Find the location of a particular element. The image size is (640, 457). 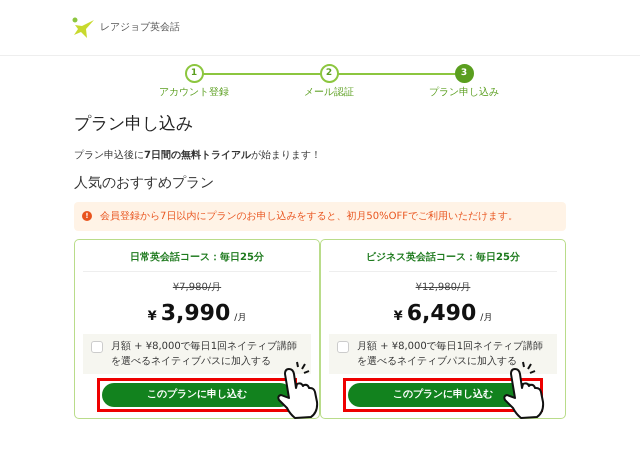

old-price: ¥7,980/月 is located at coordinates (197, 287).